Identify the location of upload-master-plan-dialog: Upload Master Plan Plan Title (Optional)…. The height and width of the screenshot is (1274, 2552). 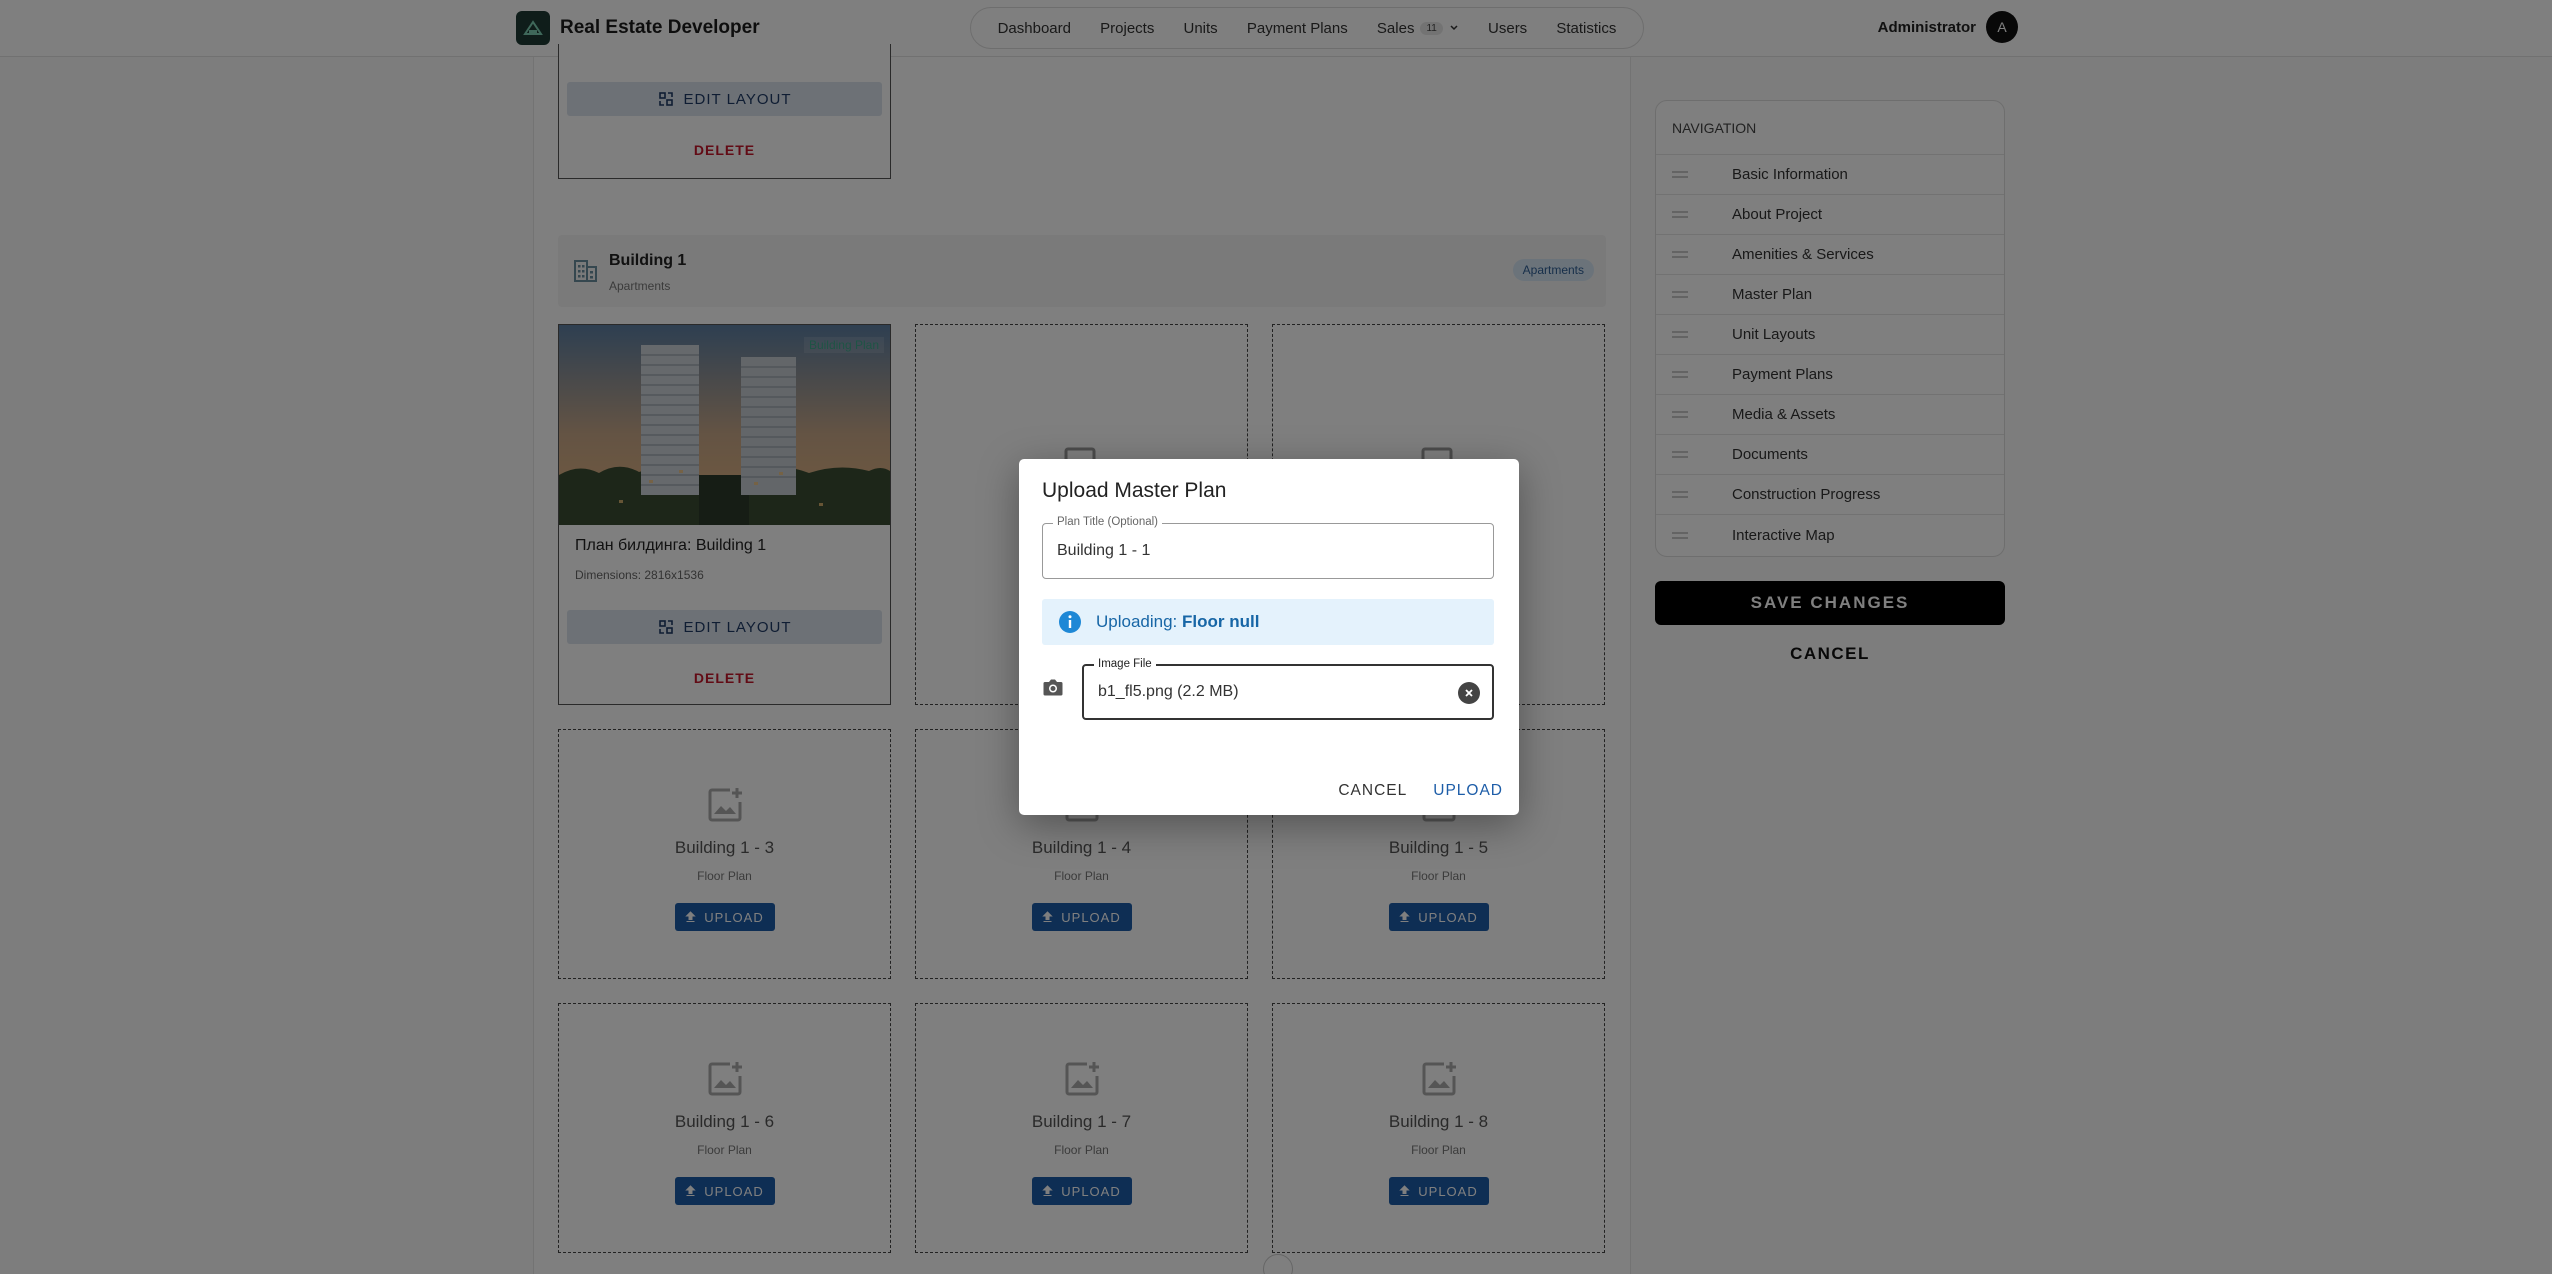
(1269, 637).